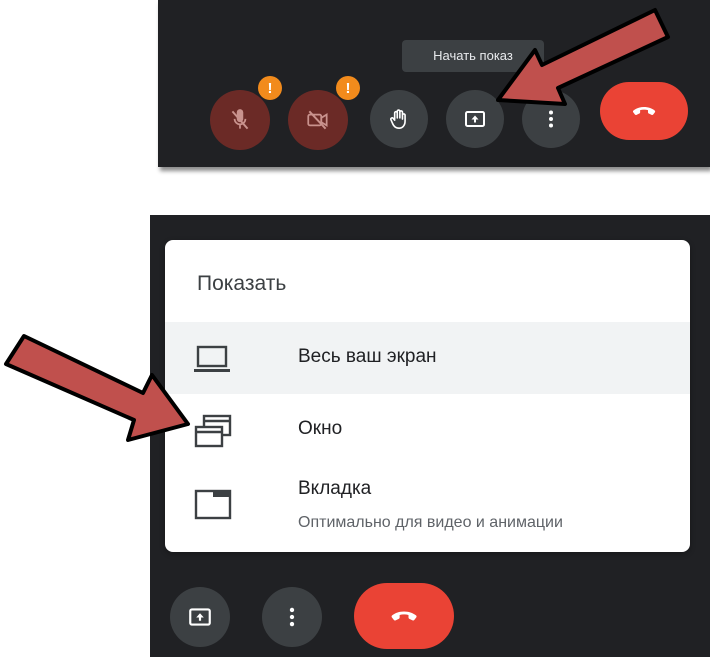 The height and width of the screenshot is (657, 710). What do you see at coordinates (473, 56) in the screenshot?
I see `present-tooltip: Начать показ` at bounding box center [473, 56].